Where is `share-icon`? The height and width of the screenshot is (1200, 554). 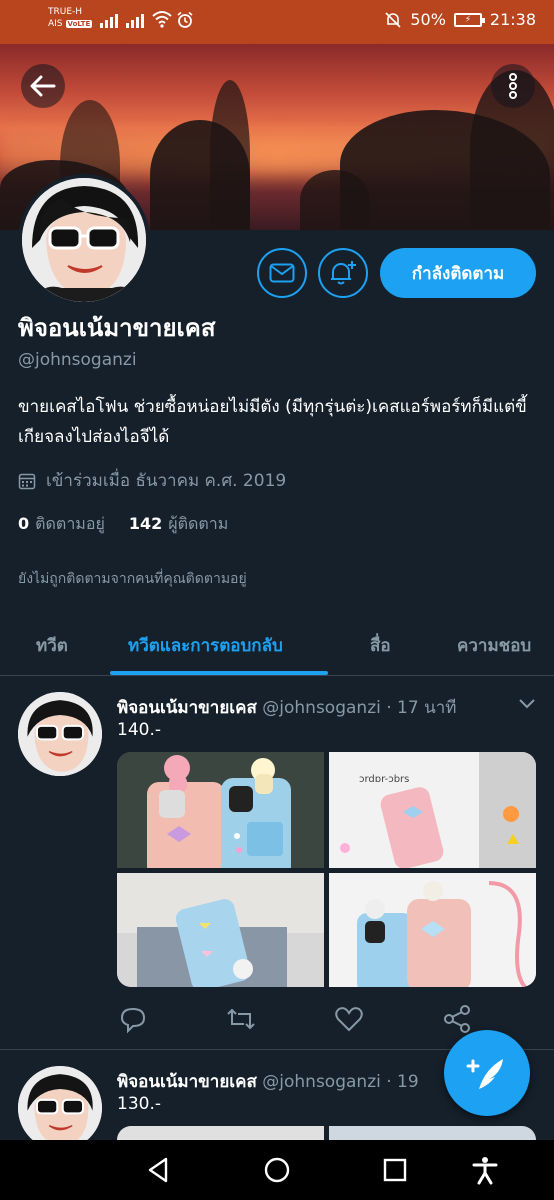 share-icon is located at coordinates (457, 1019).